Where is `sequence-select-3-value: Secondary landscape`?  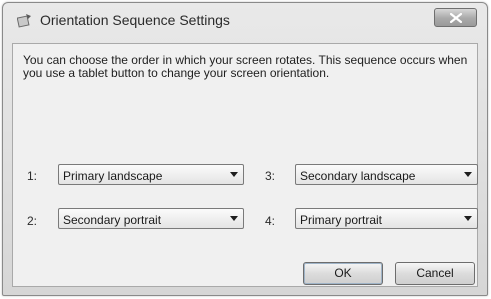 sequence-select-3-value: Secondary landscape is located at coordinates (358, 176).